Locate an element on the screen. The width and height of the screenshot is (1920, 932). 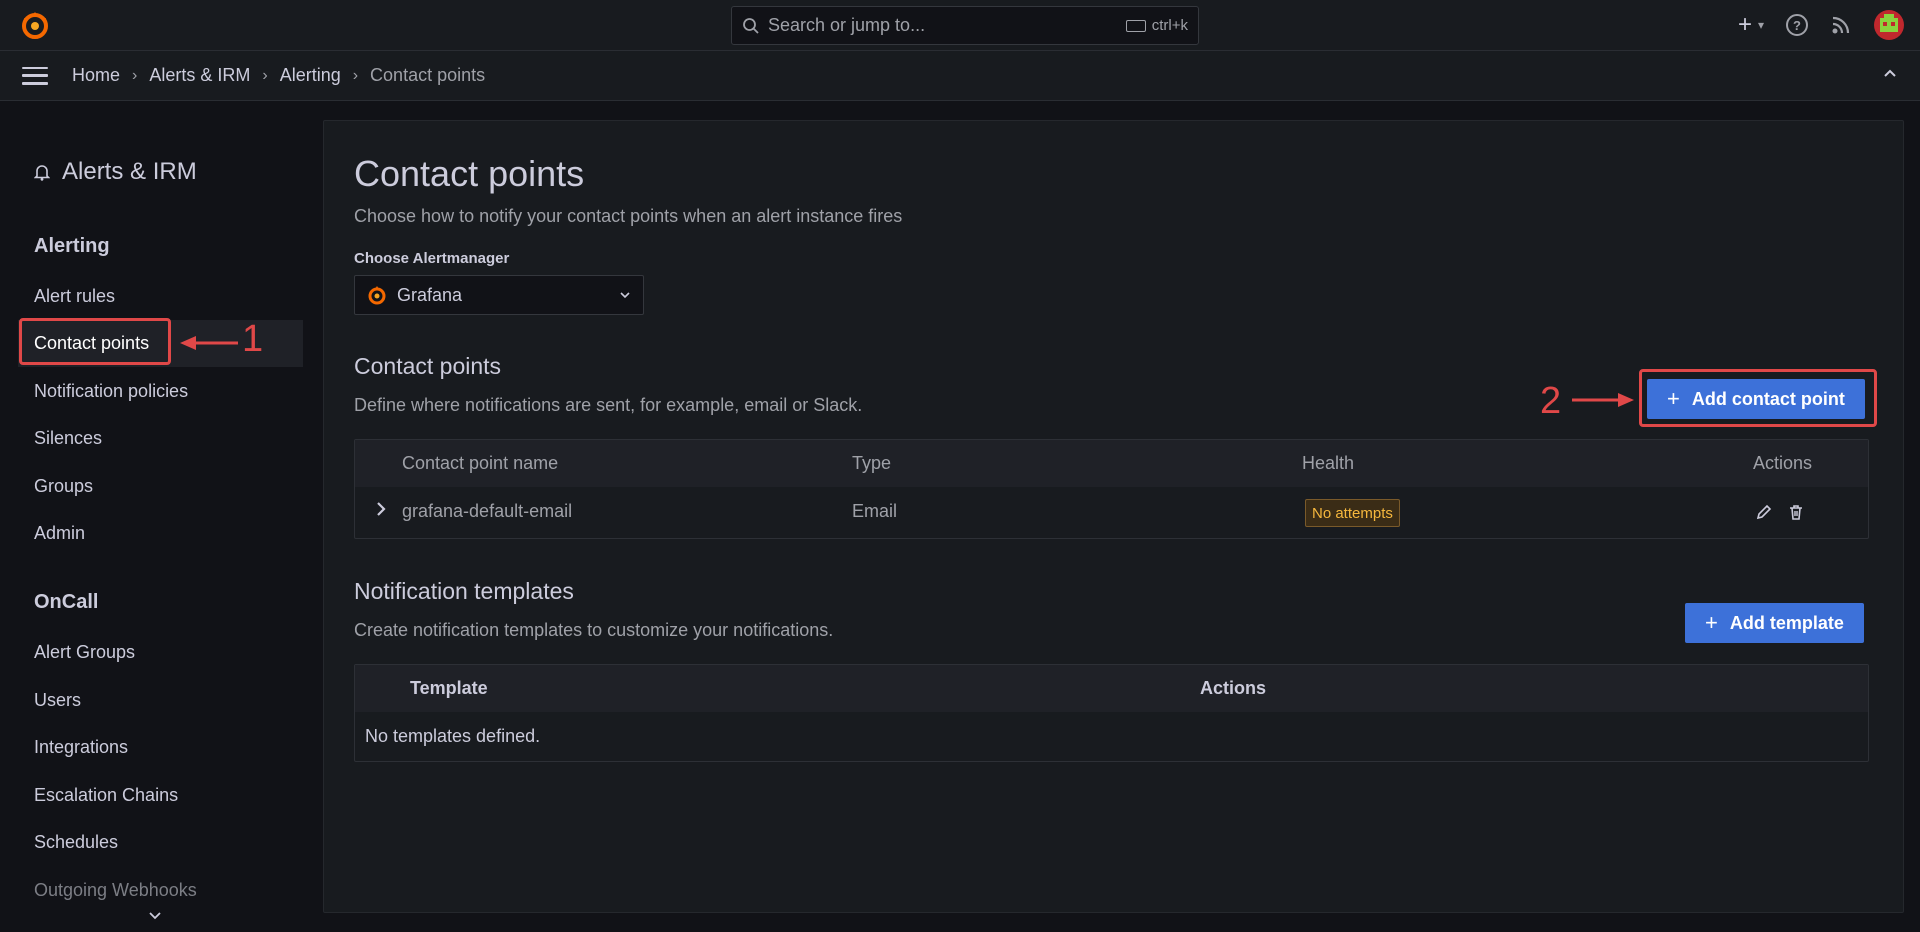
shortcut-text: ctrl+k is located at coordinates (1169, 25).